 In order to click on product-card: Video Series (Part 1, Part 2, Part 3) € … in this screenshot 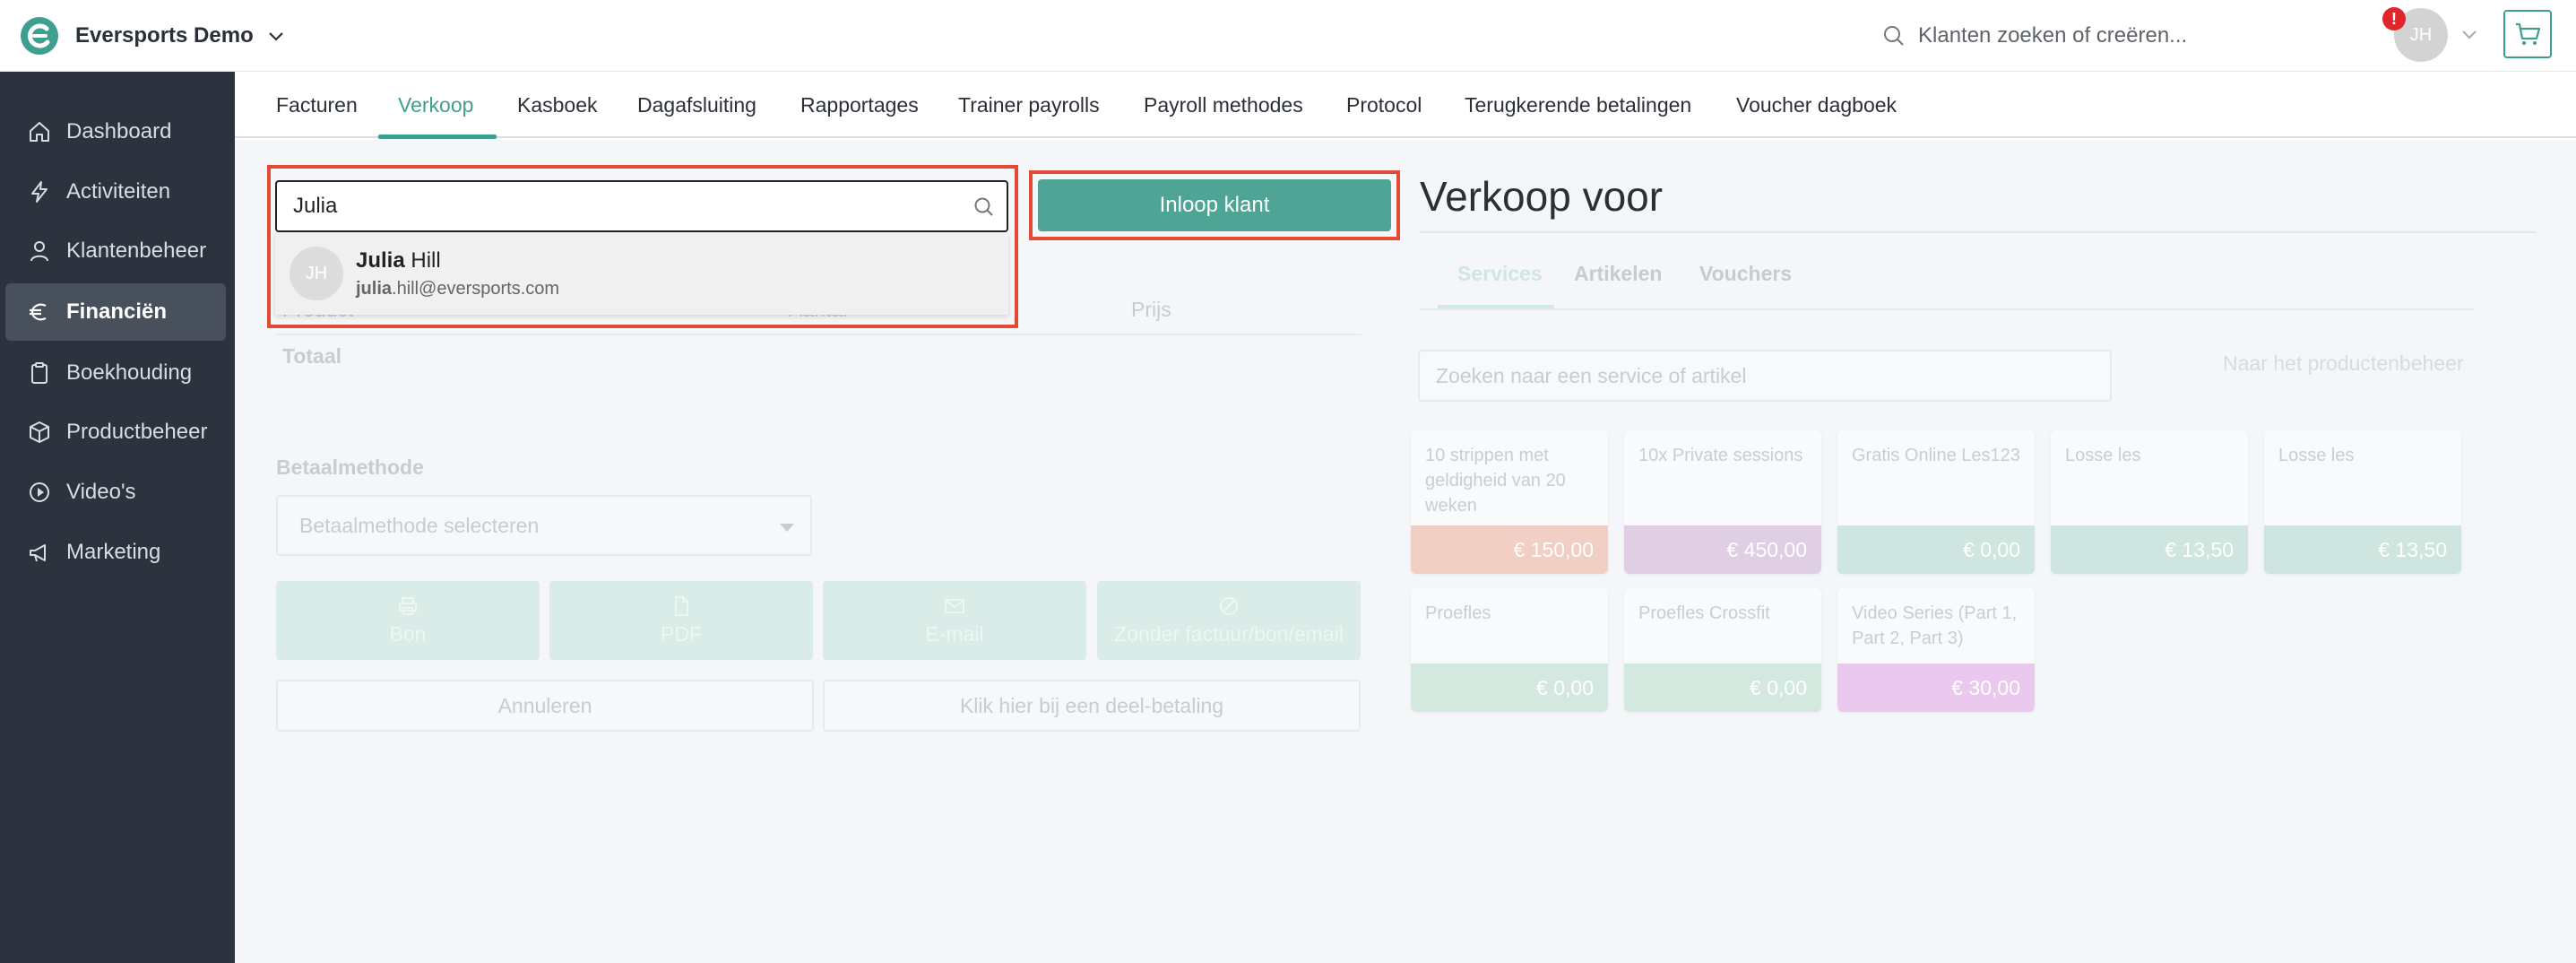, I will do `click(1936, 650)`.